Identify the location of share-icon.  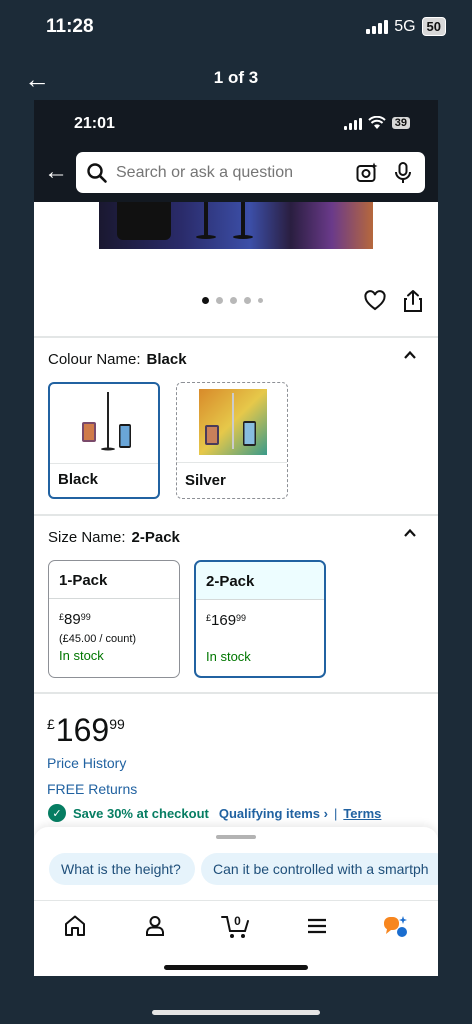
(413, 301).